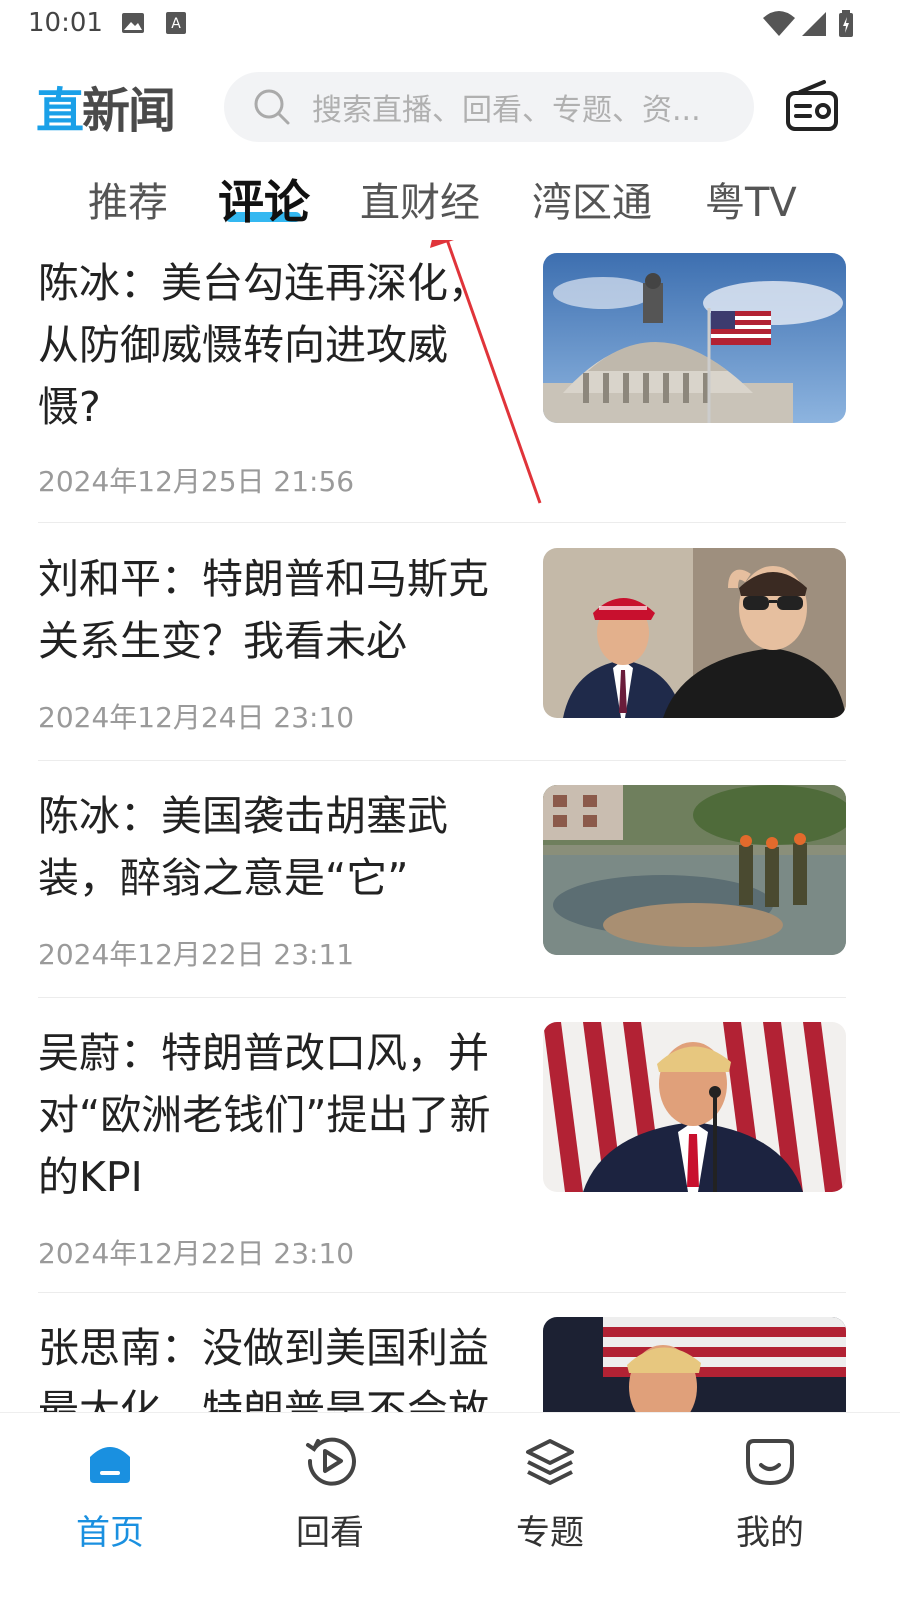 Image resolution: width=900 pixels, height=1600 pixels. I want to click on news-date: 2024年12月25日 21:56, so click(196, 481).